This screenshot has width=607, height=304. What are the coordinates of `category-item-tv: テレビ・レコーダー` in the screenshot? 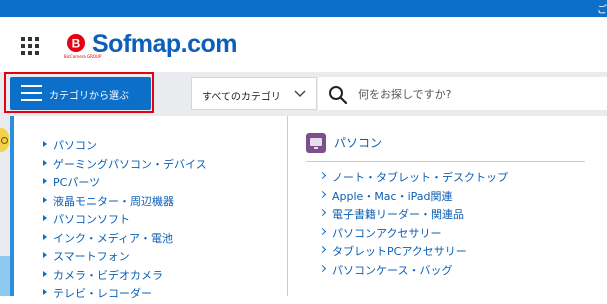 It's located at (125, 294).